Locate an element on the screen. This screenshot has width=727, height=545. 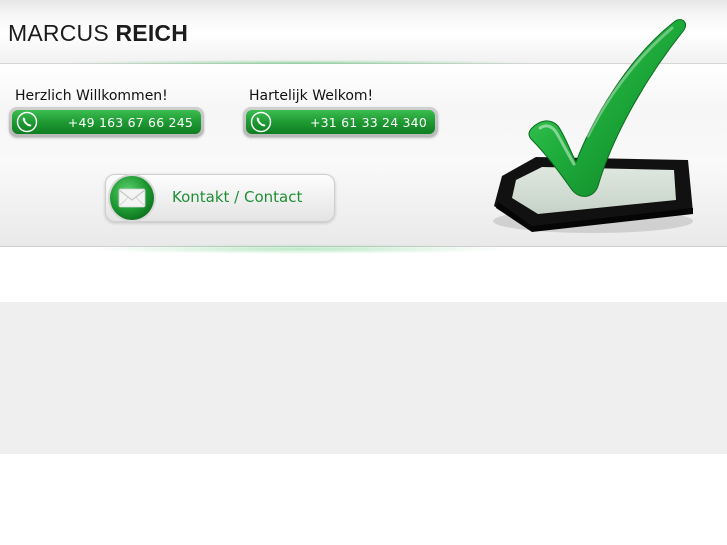
checkmark-icon is located at coordinates (593, 126).